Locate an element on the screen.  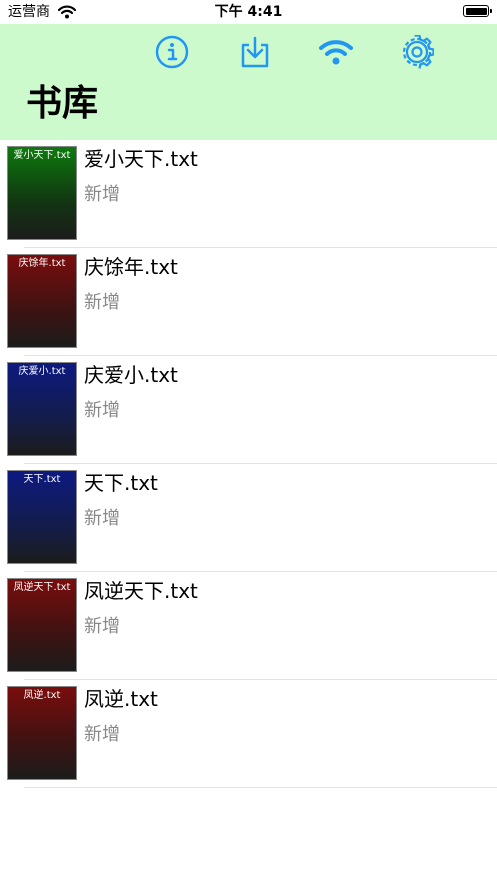
gear-icon is located at coordinates (417, 52).